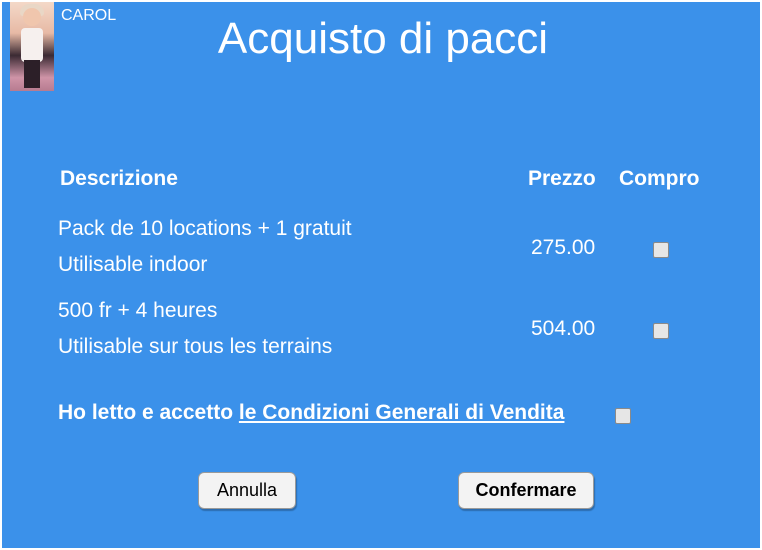 This screenshot has width=762, height=550. What do you see at coordinates (383, 38) in the screenshot?
I see `page-title: Acquisto di pacci` at bounding box center [383, 38].